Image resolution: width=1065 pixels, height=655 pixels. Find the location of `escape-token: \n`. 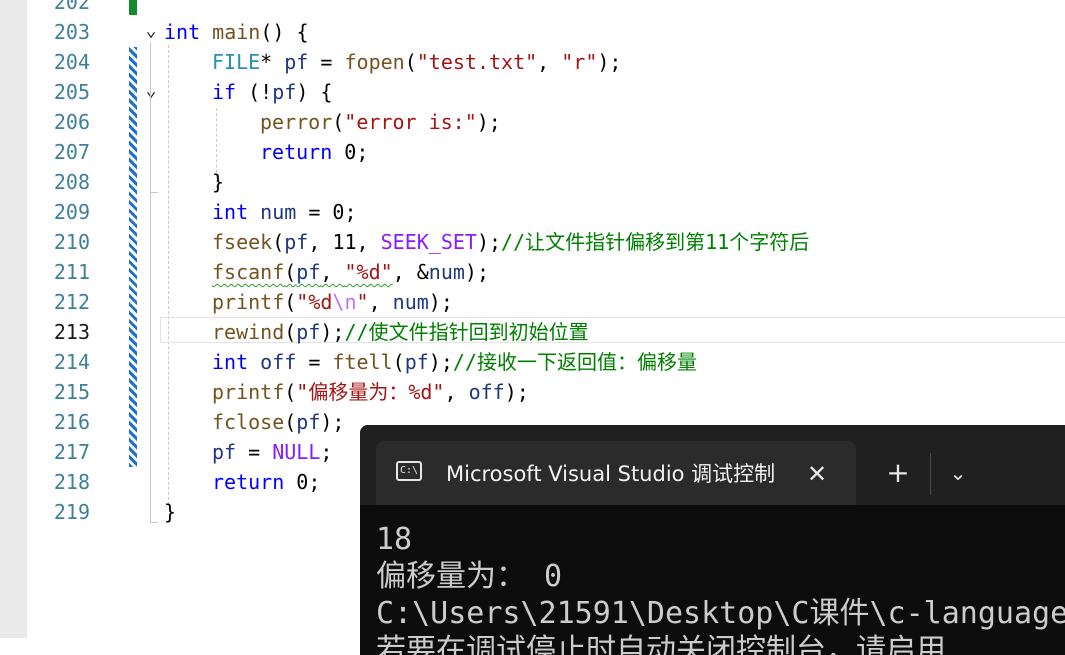

escape-token: \n is located at coordinates (344, 302).